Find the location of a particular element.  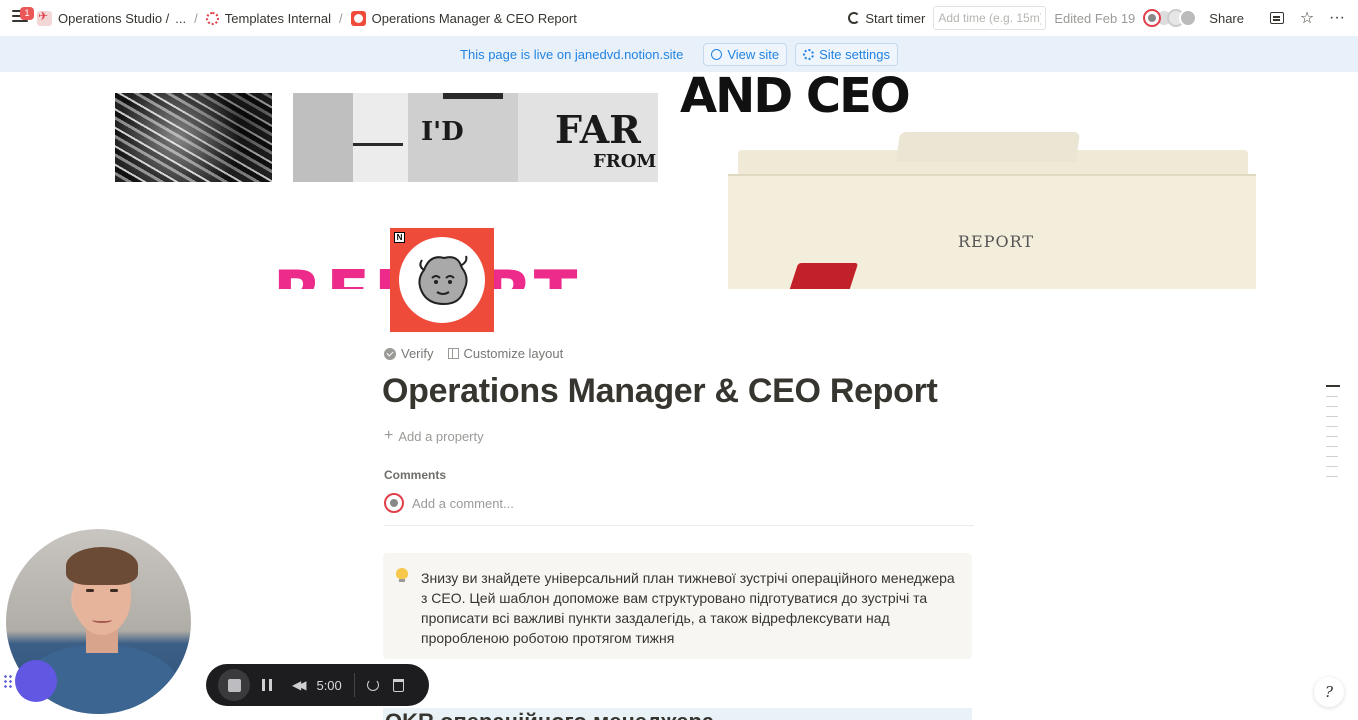

more-options-button: ··· is located at coordinates (1337, 18).